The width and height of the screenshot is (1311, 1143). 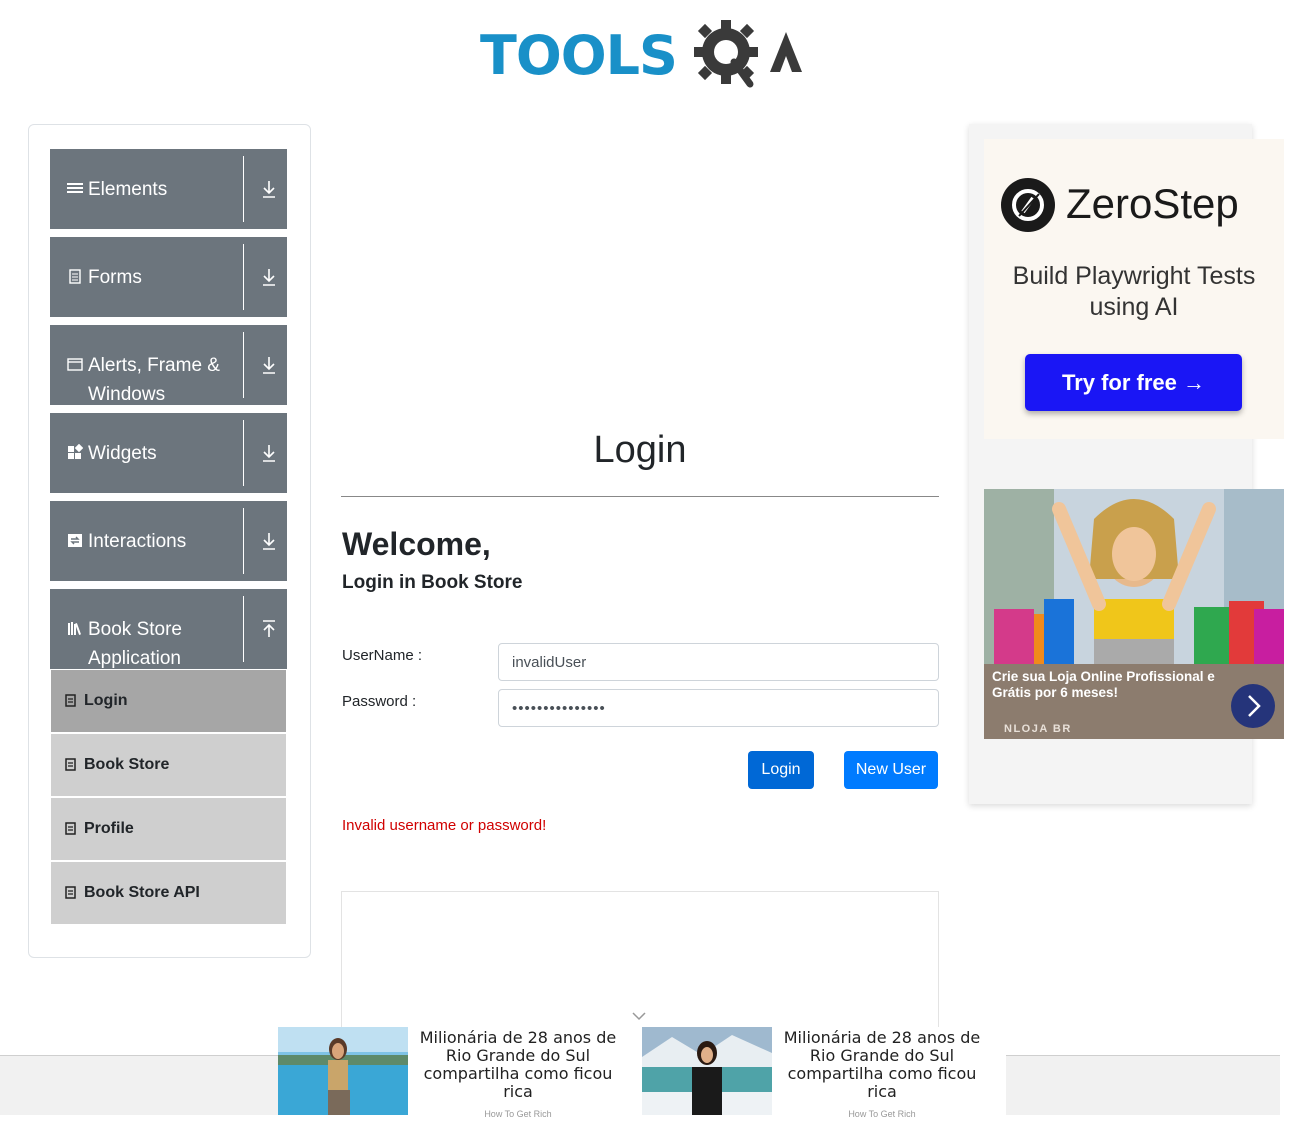 I want to click on menu-group-alerts: Alerts, Frame & Windows, so click(x=168, y=365).